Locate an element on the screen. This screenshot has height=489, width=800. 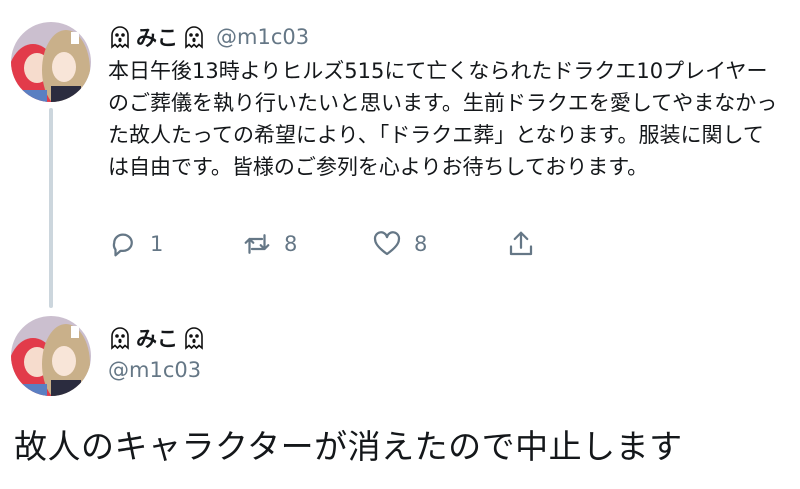
share-icon is located at coordinates (521, 243).